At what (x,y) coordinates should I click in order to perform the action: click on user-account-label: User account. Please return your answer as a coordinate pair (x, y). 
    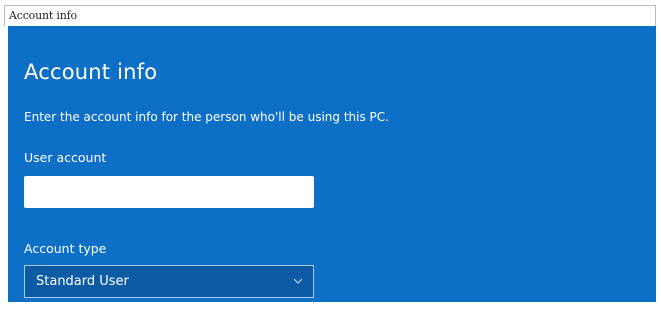
    Looking at the image, I should click on (65, 157).